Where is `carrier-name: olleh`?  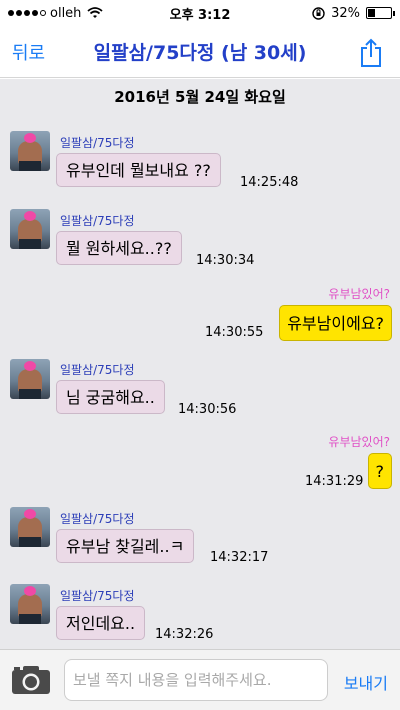
carrier-name: olleh is located at coordinates (66, 13).